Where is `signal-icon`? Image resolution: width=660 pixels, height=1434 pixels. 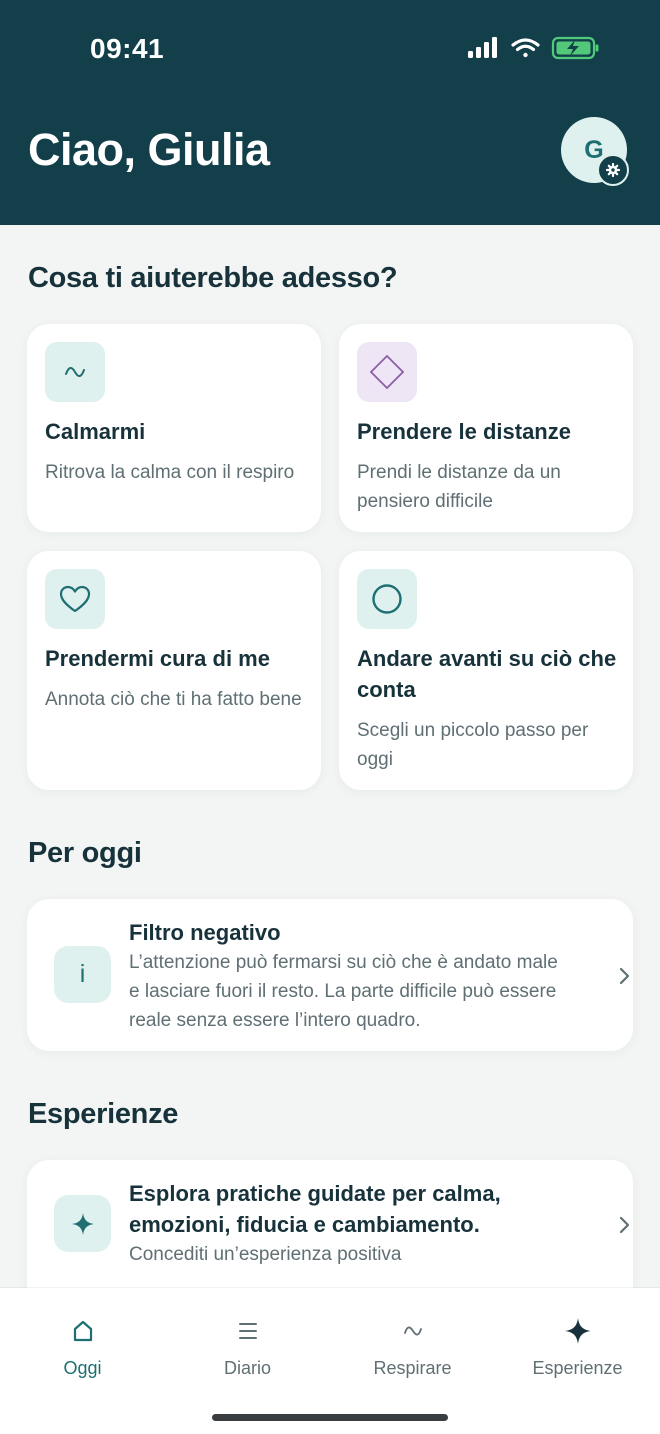 signal-icon is located at coordinates (482, 47).